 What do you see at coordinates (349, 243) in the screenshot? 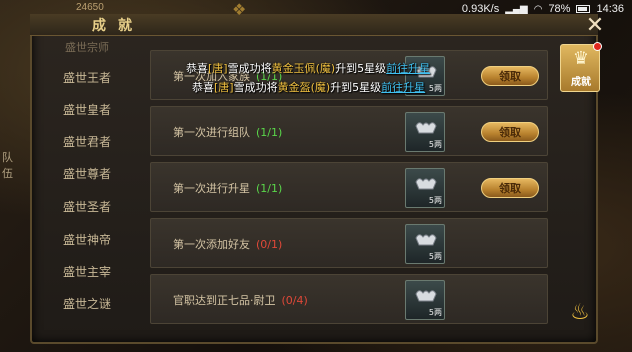
I see `achievement-row: 第一次添加好友 (0/1) 5两` at bounding box center [349, 243].